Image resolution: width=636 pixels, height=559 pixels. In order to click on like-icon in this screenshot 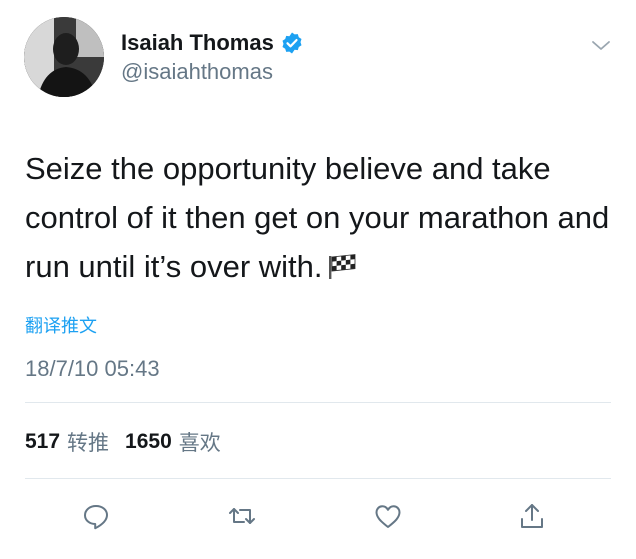, I will do `click(388, 516)`.